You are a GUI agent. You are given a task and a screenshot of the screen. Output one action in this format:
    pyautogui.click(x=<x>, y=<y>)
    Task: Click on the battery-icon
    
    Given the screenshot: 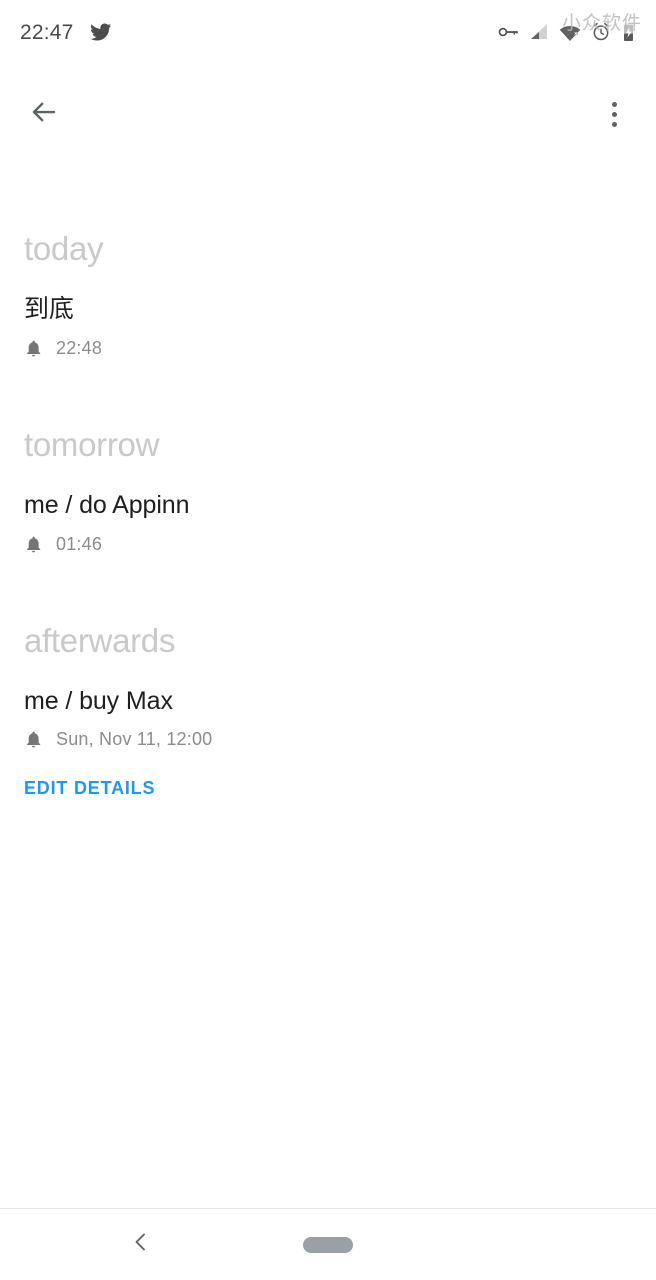 What is the action you would take?
    pyautogui.click(x=628, y=32)
    